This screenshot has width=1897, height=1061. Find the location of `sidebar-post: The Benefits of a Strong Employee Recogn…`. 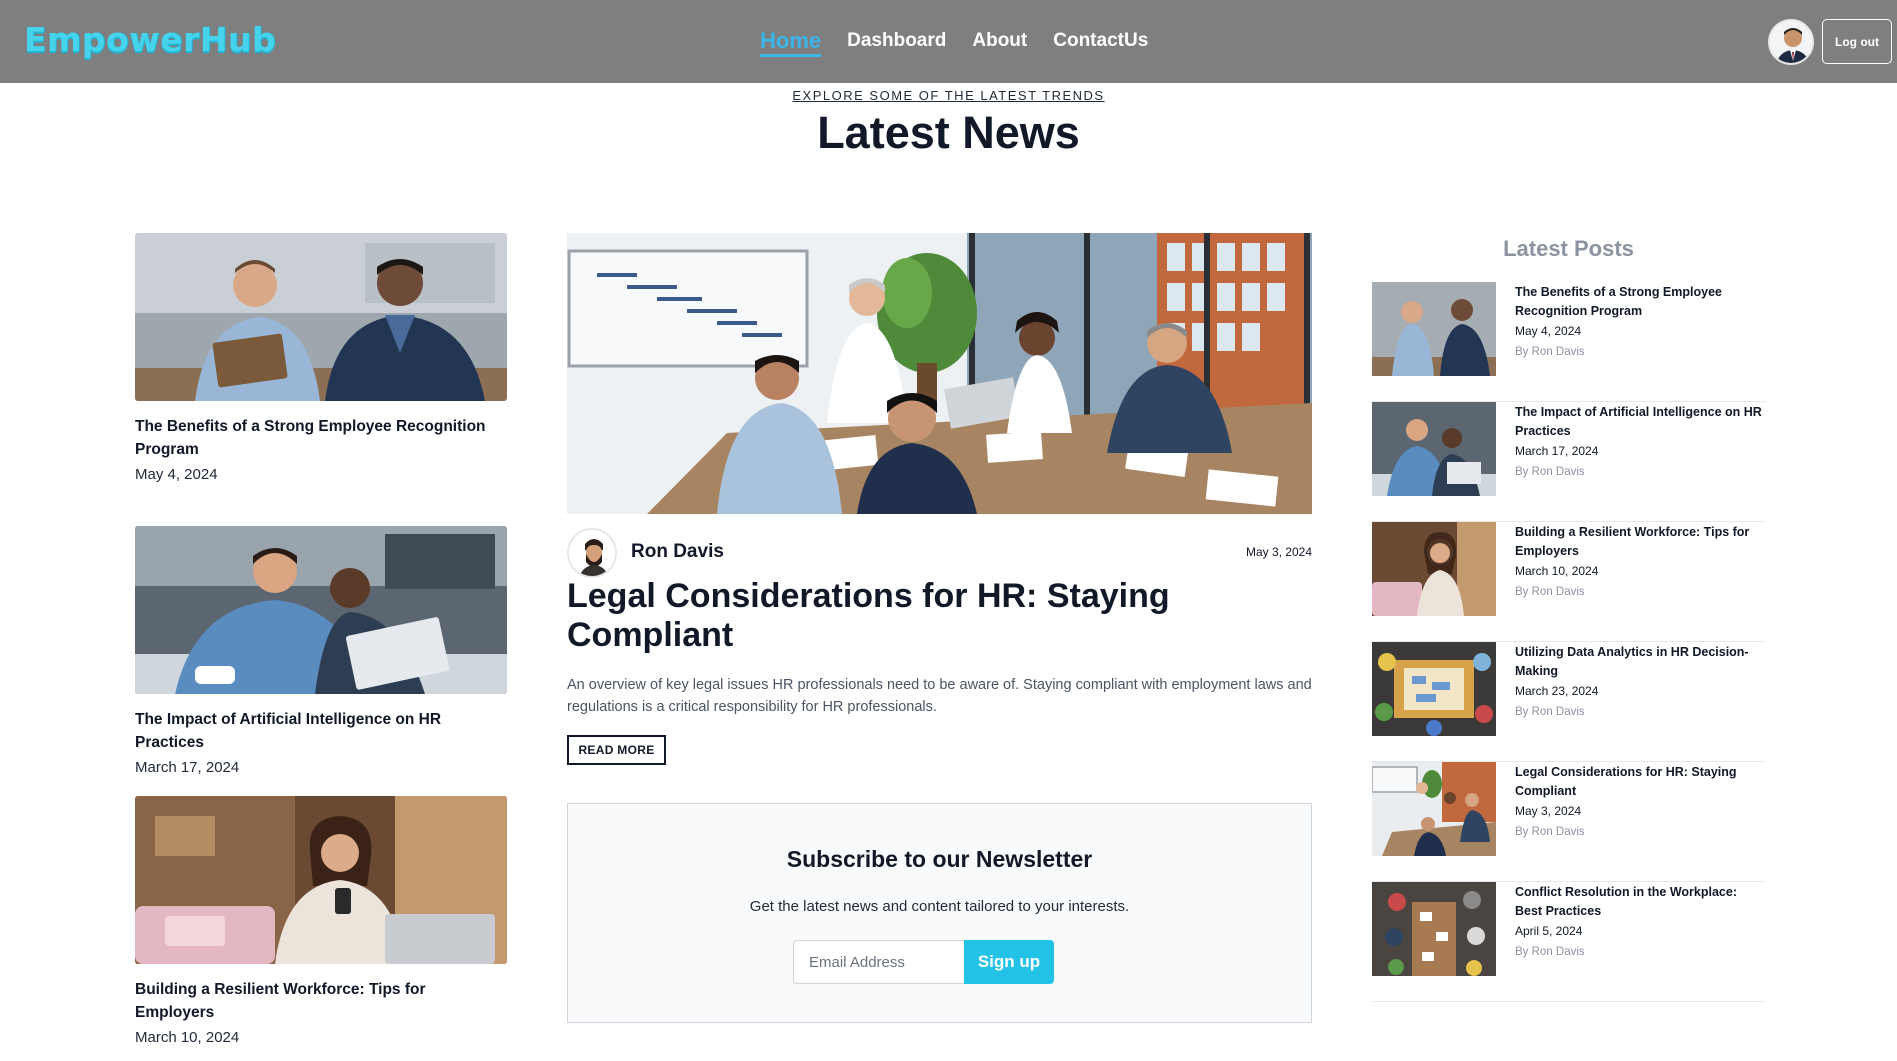

sidebar-post: The Benefits of a Strong Employee Recogn… is located at coordinates (1568, 342).